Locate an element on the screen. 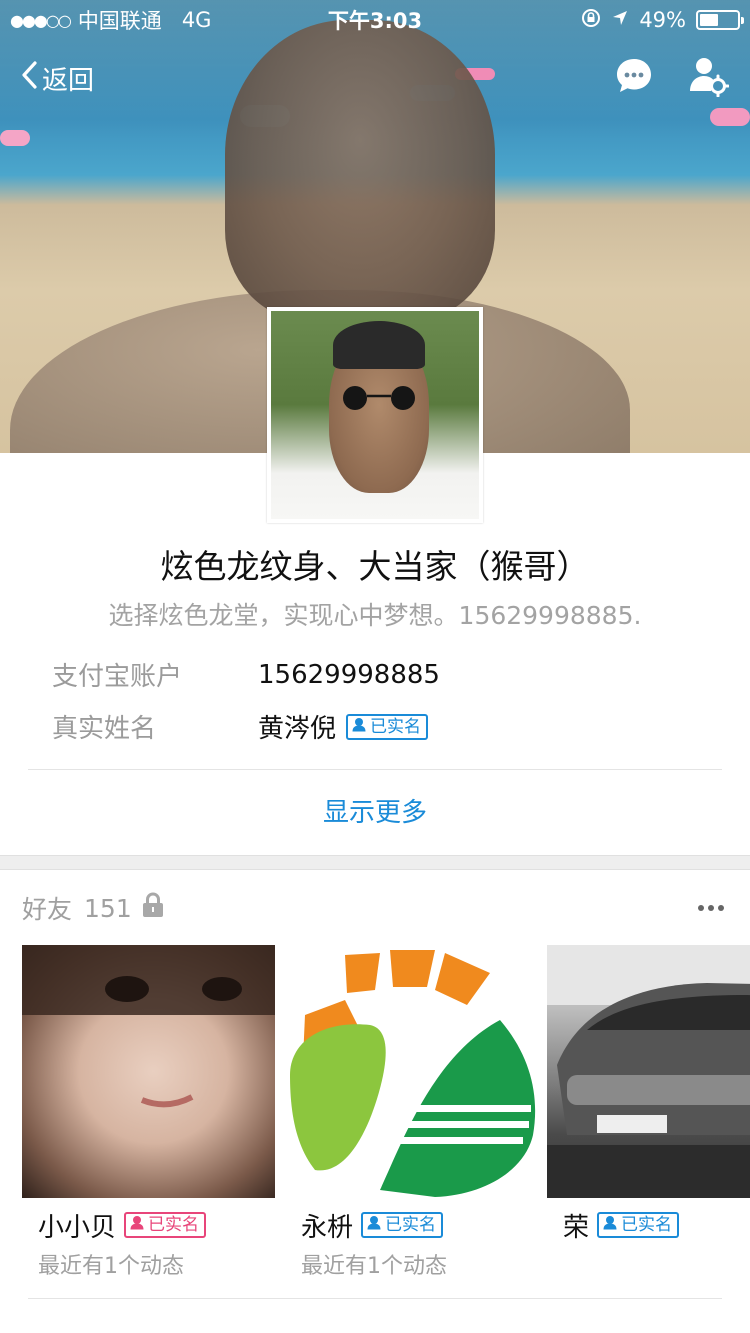 This screenshot has height=1333, width=750. friend-name: 荣 is located at coordinates (576, 1227).